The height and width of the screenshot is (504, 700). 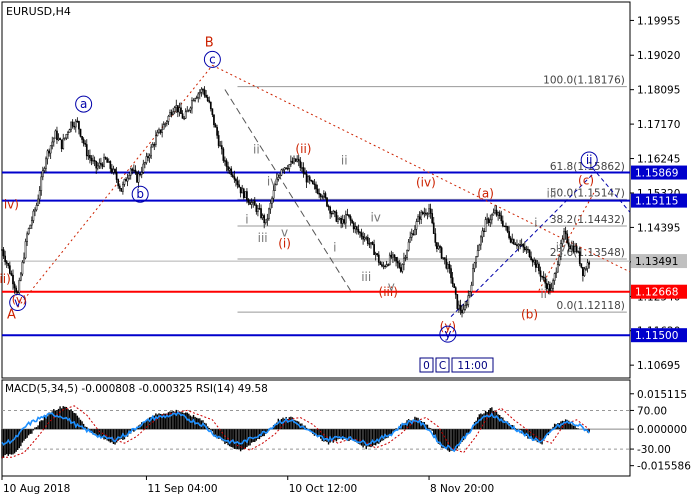 What do you see at coordinates (587, 193) in the screenshot?
I see `fib-level-label: 50.0(1.15147)` at bounding box center [587, 193].